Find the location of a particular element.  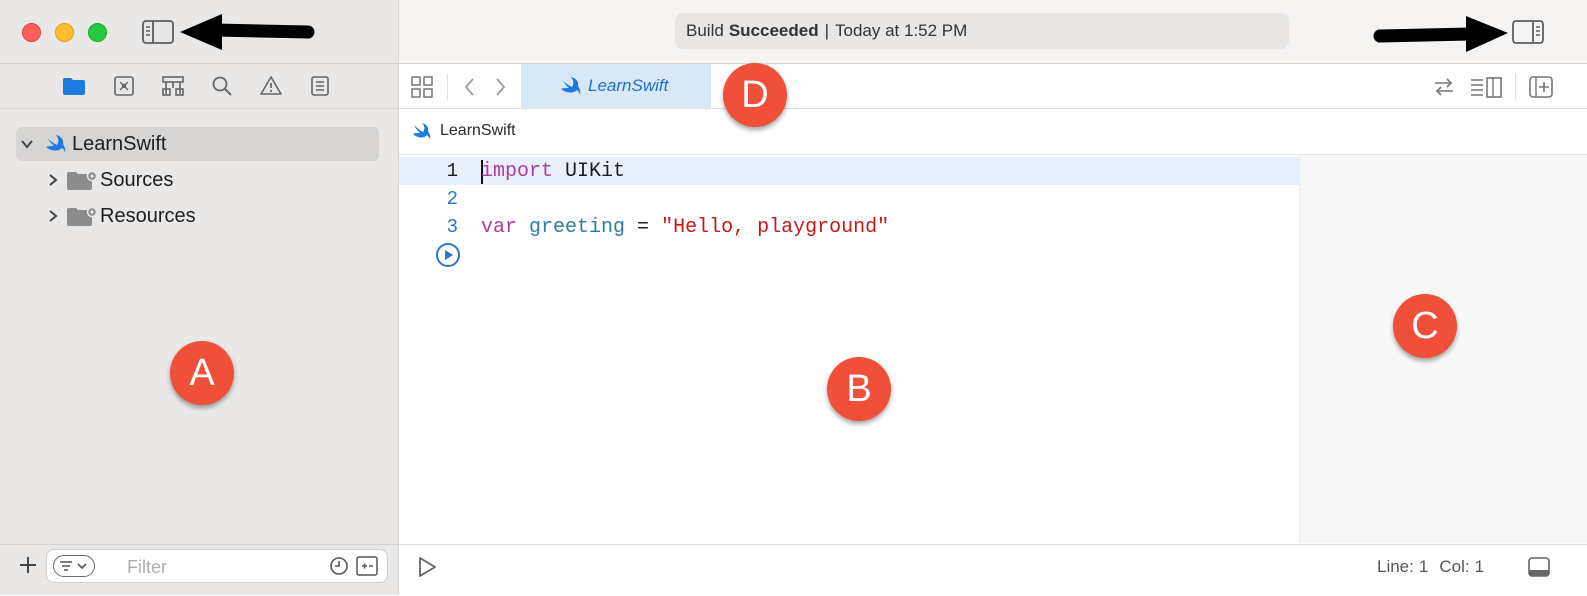

source-control-changes-button is located at coordinates (1444, 87).